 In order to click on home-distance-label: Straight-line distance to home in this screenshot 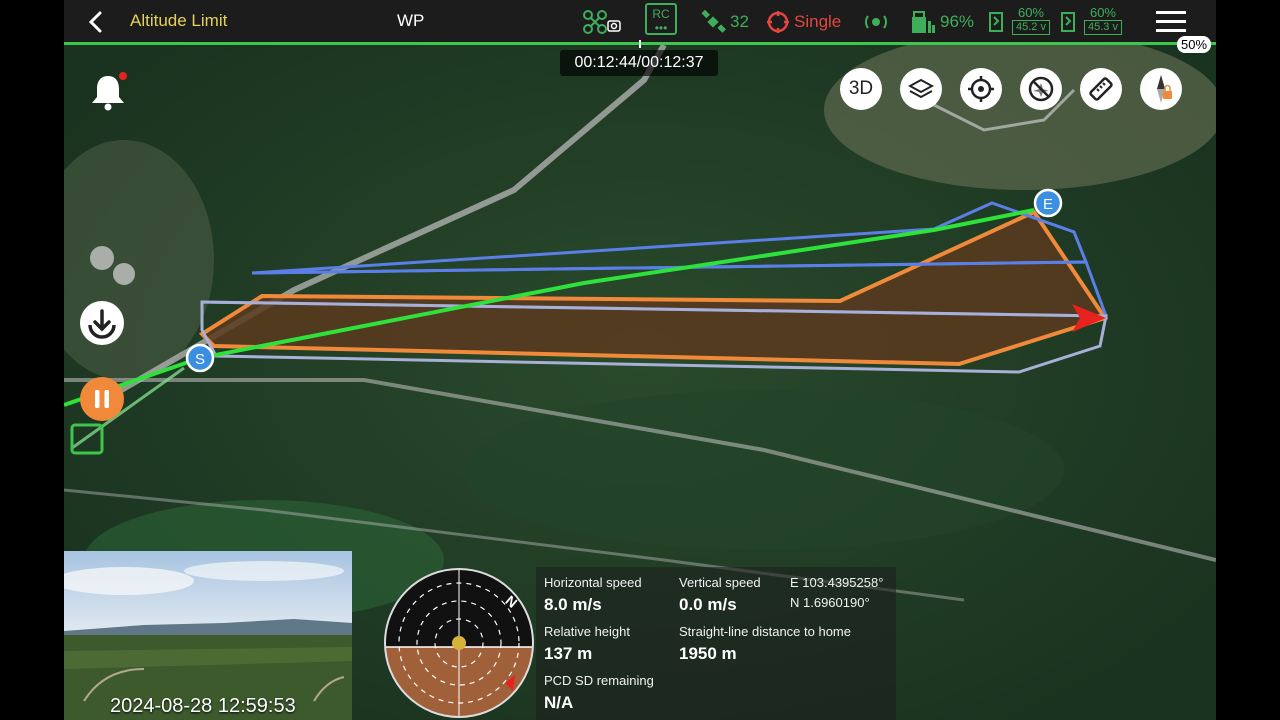, I will do `click(765, 631)`.